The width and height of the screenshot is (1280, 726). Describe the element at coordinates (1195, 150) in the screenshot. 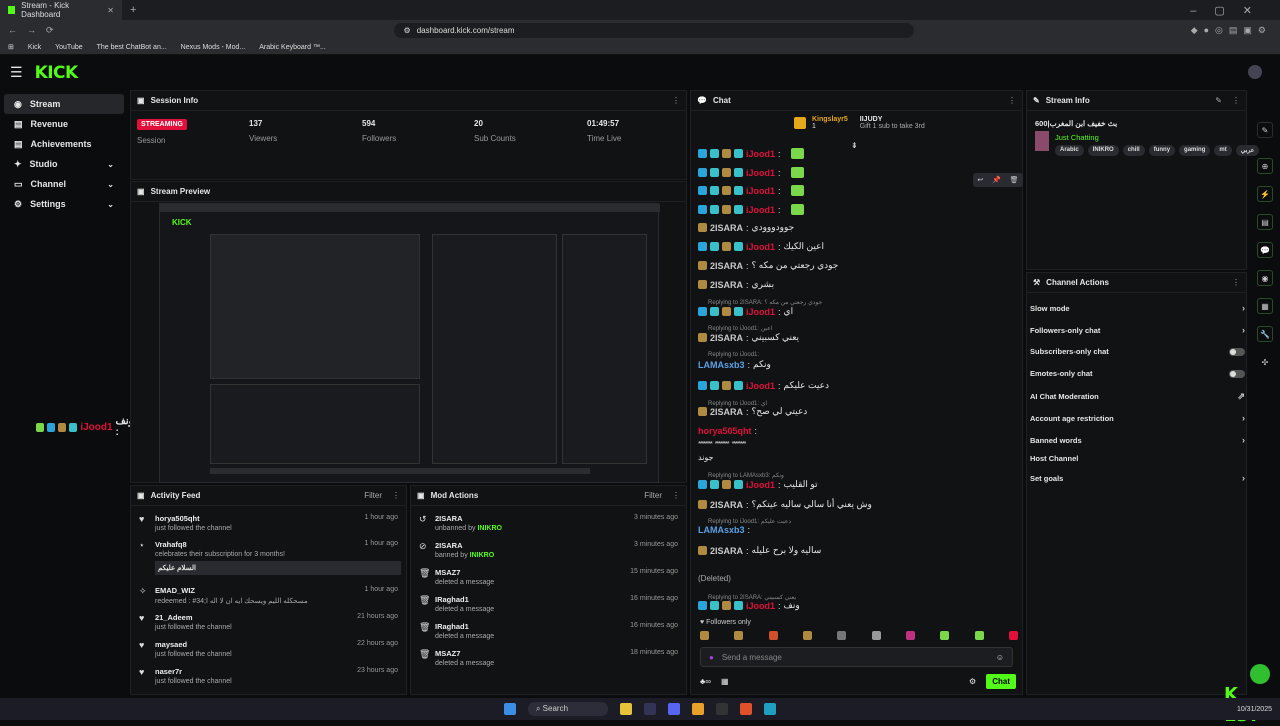

I see `tag: gaming` at that location.